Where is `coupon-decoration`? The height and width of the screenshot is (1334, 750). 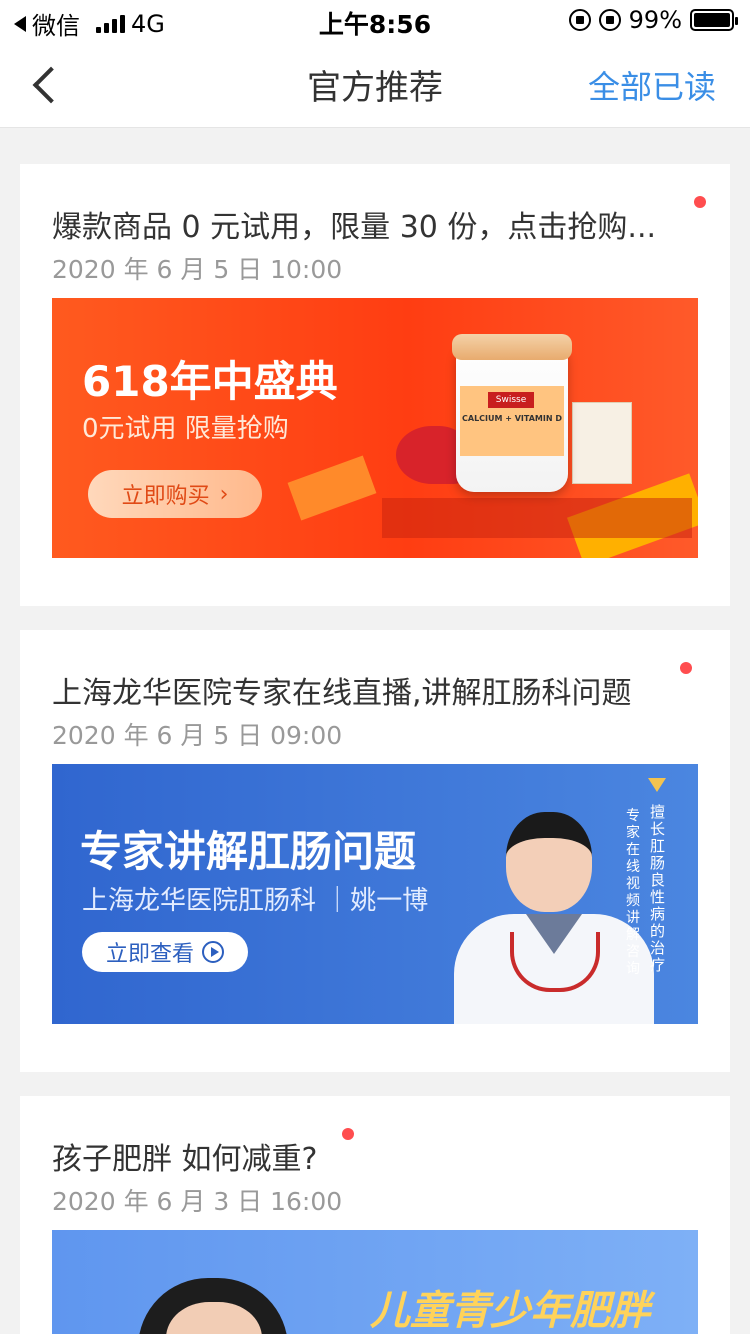
coupon-decoration is located at coordinates (332, 488).